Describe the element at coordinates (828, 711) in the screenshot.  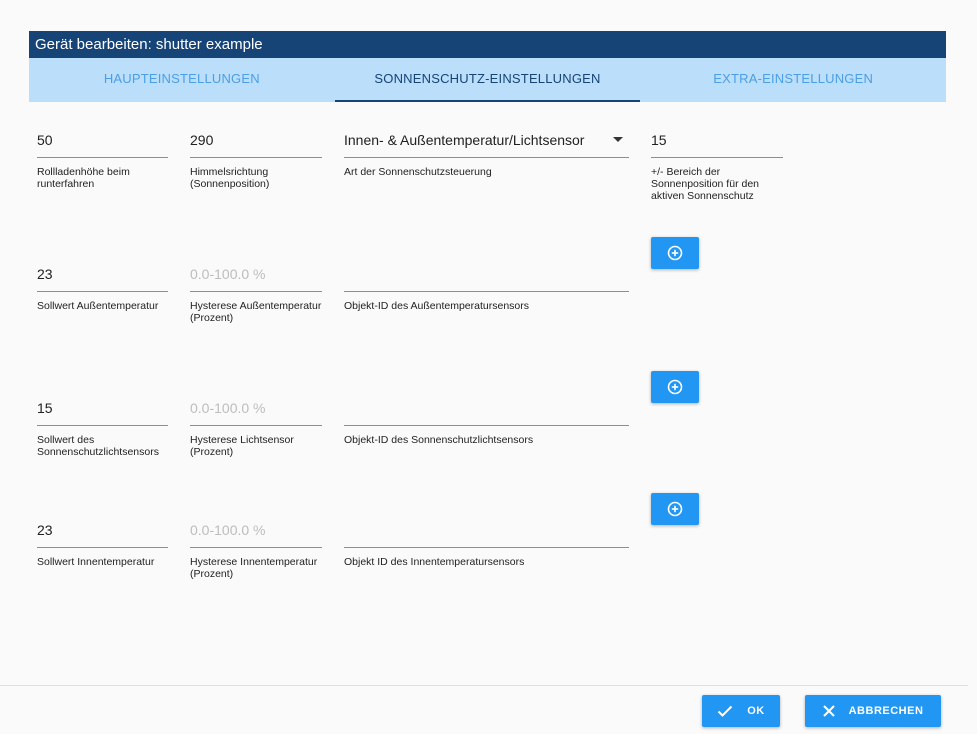
I see `close-icon` at that location.